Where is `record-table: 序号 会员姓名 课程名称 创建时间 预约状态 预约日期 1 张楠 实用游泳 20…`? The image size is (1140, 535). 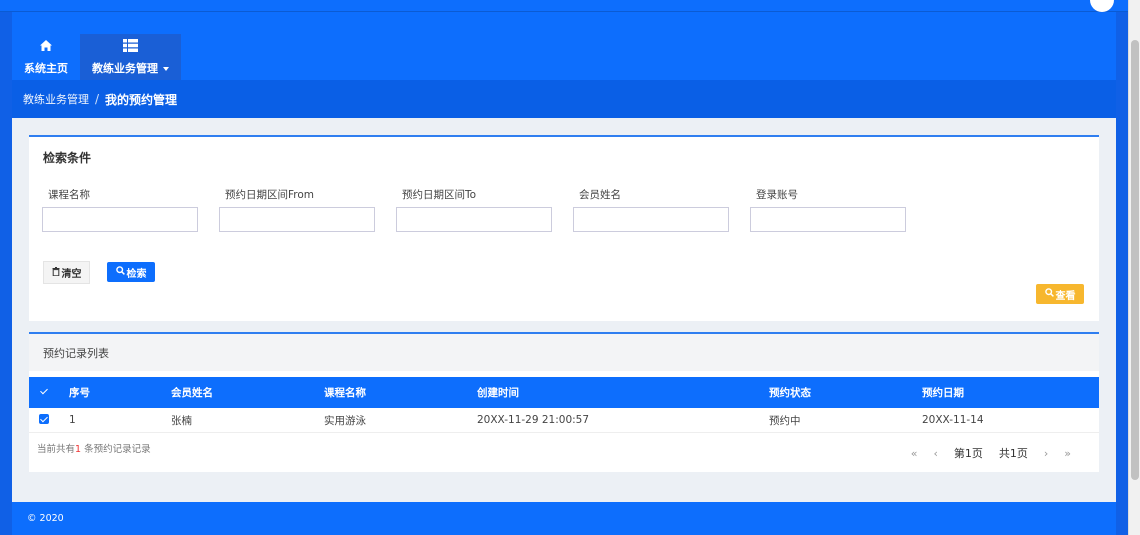 record-table: 序号 会员姓名 课程名称 创建时间 预约状态 预约日期 1 张楠 实用游泳 20… is located at coordinates (564, 405).